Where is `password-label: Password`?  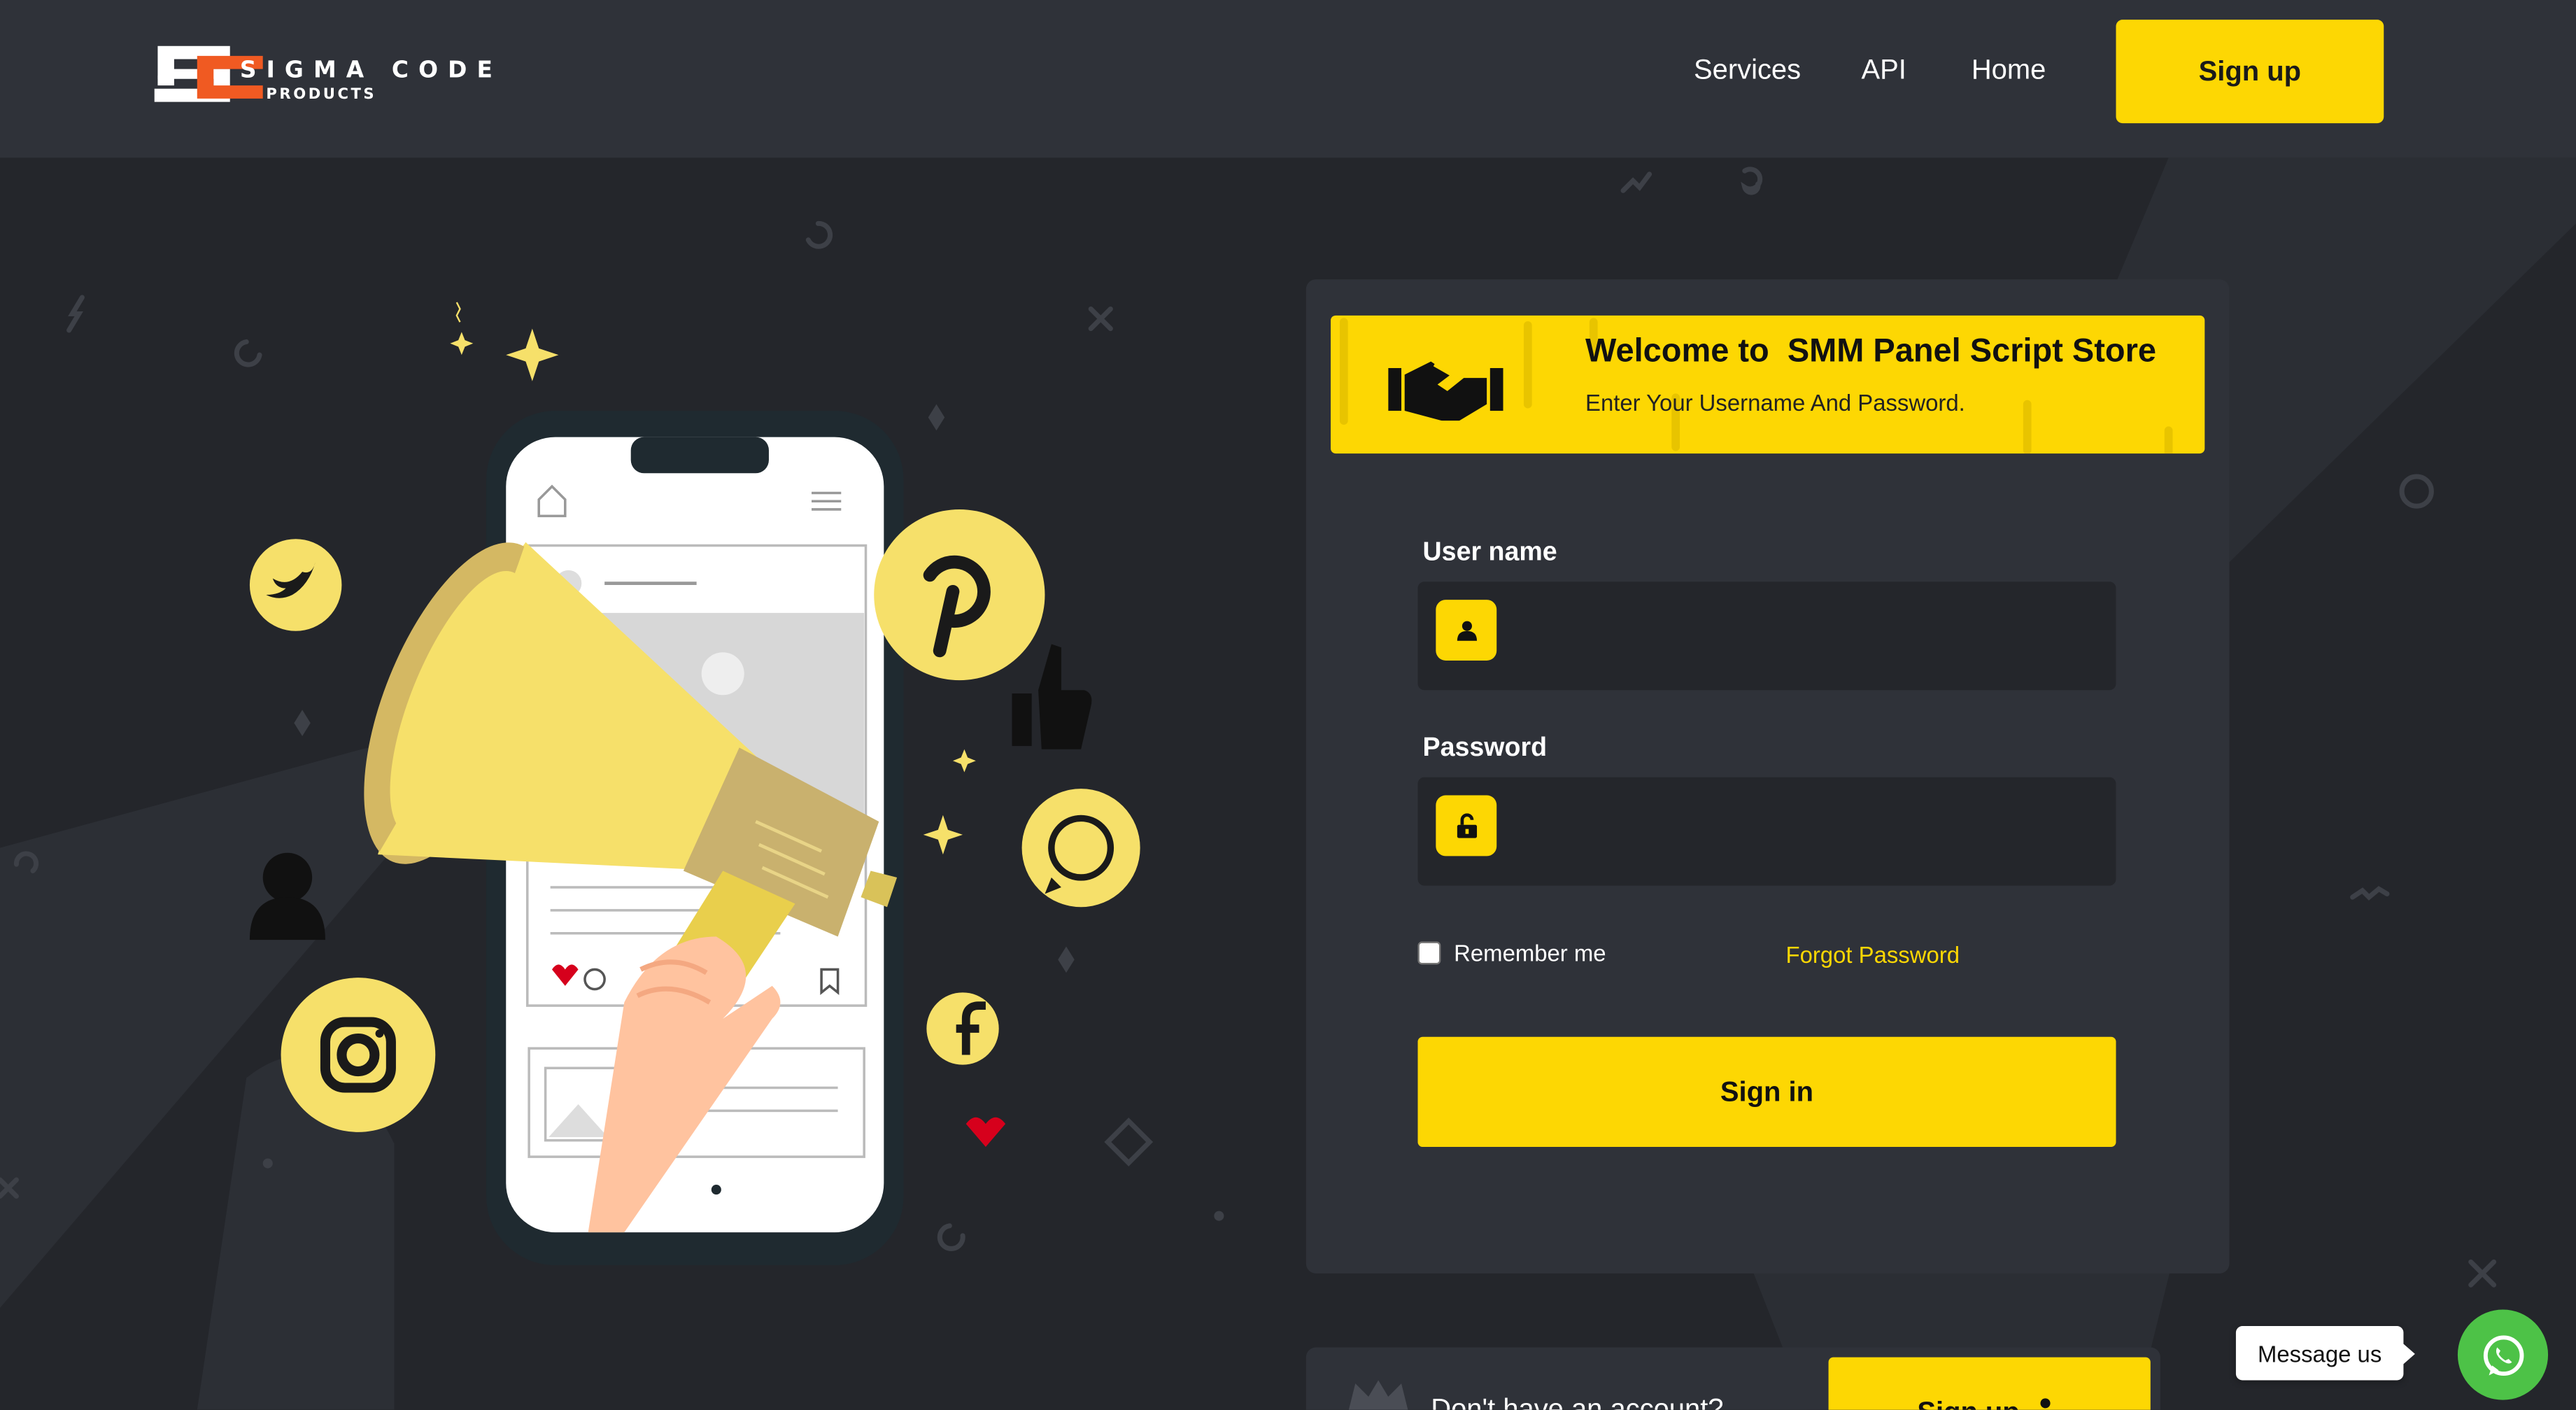 password-label: Password is located at coordinates (1485, 748).